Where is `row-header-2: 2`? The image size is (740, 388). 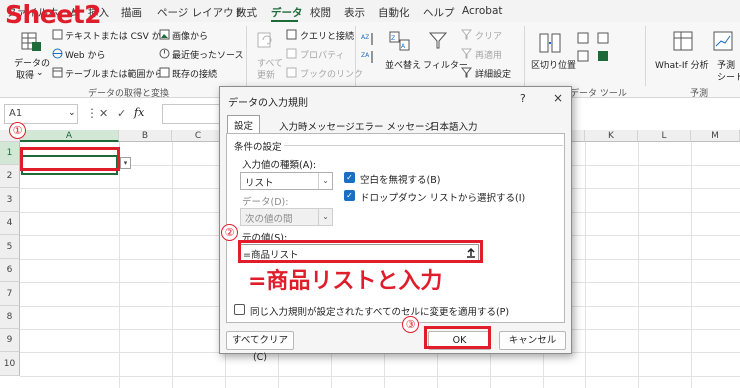 row-header-2: 2 is located at coordinates (10, 176).